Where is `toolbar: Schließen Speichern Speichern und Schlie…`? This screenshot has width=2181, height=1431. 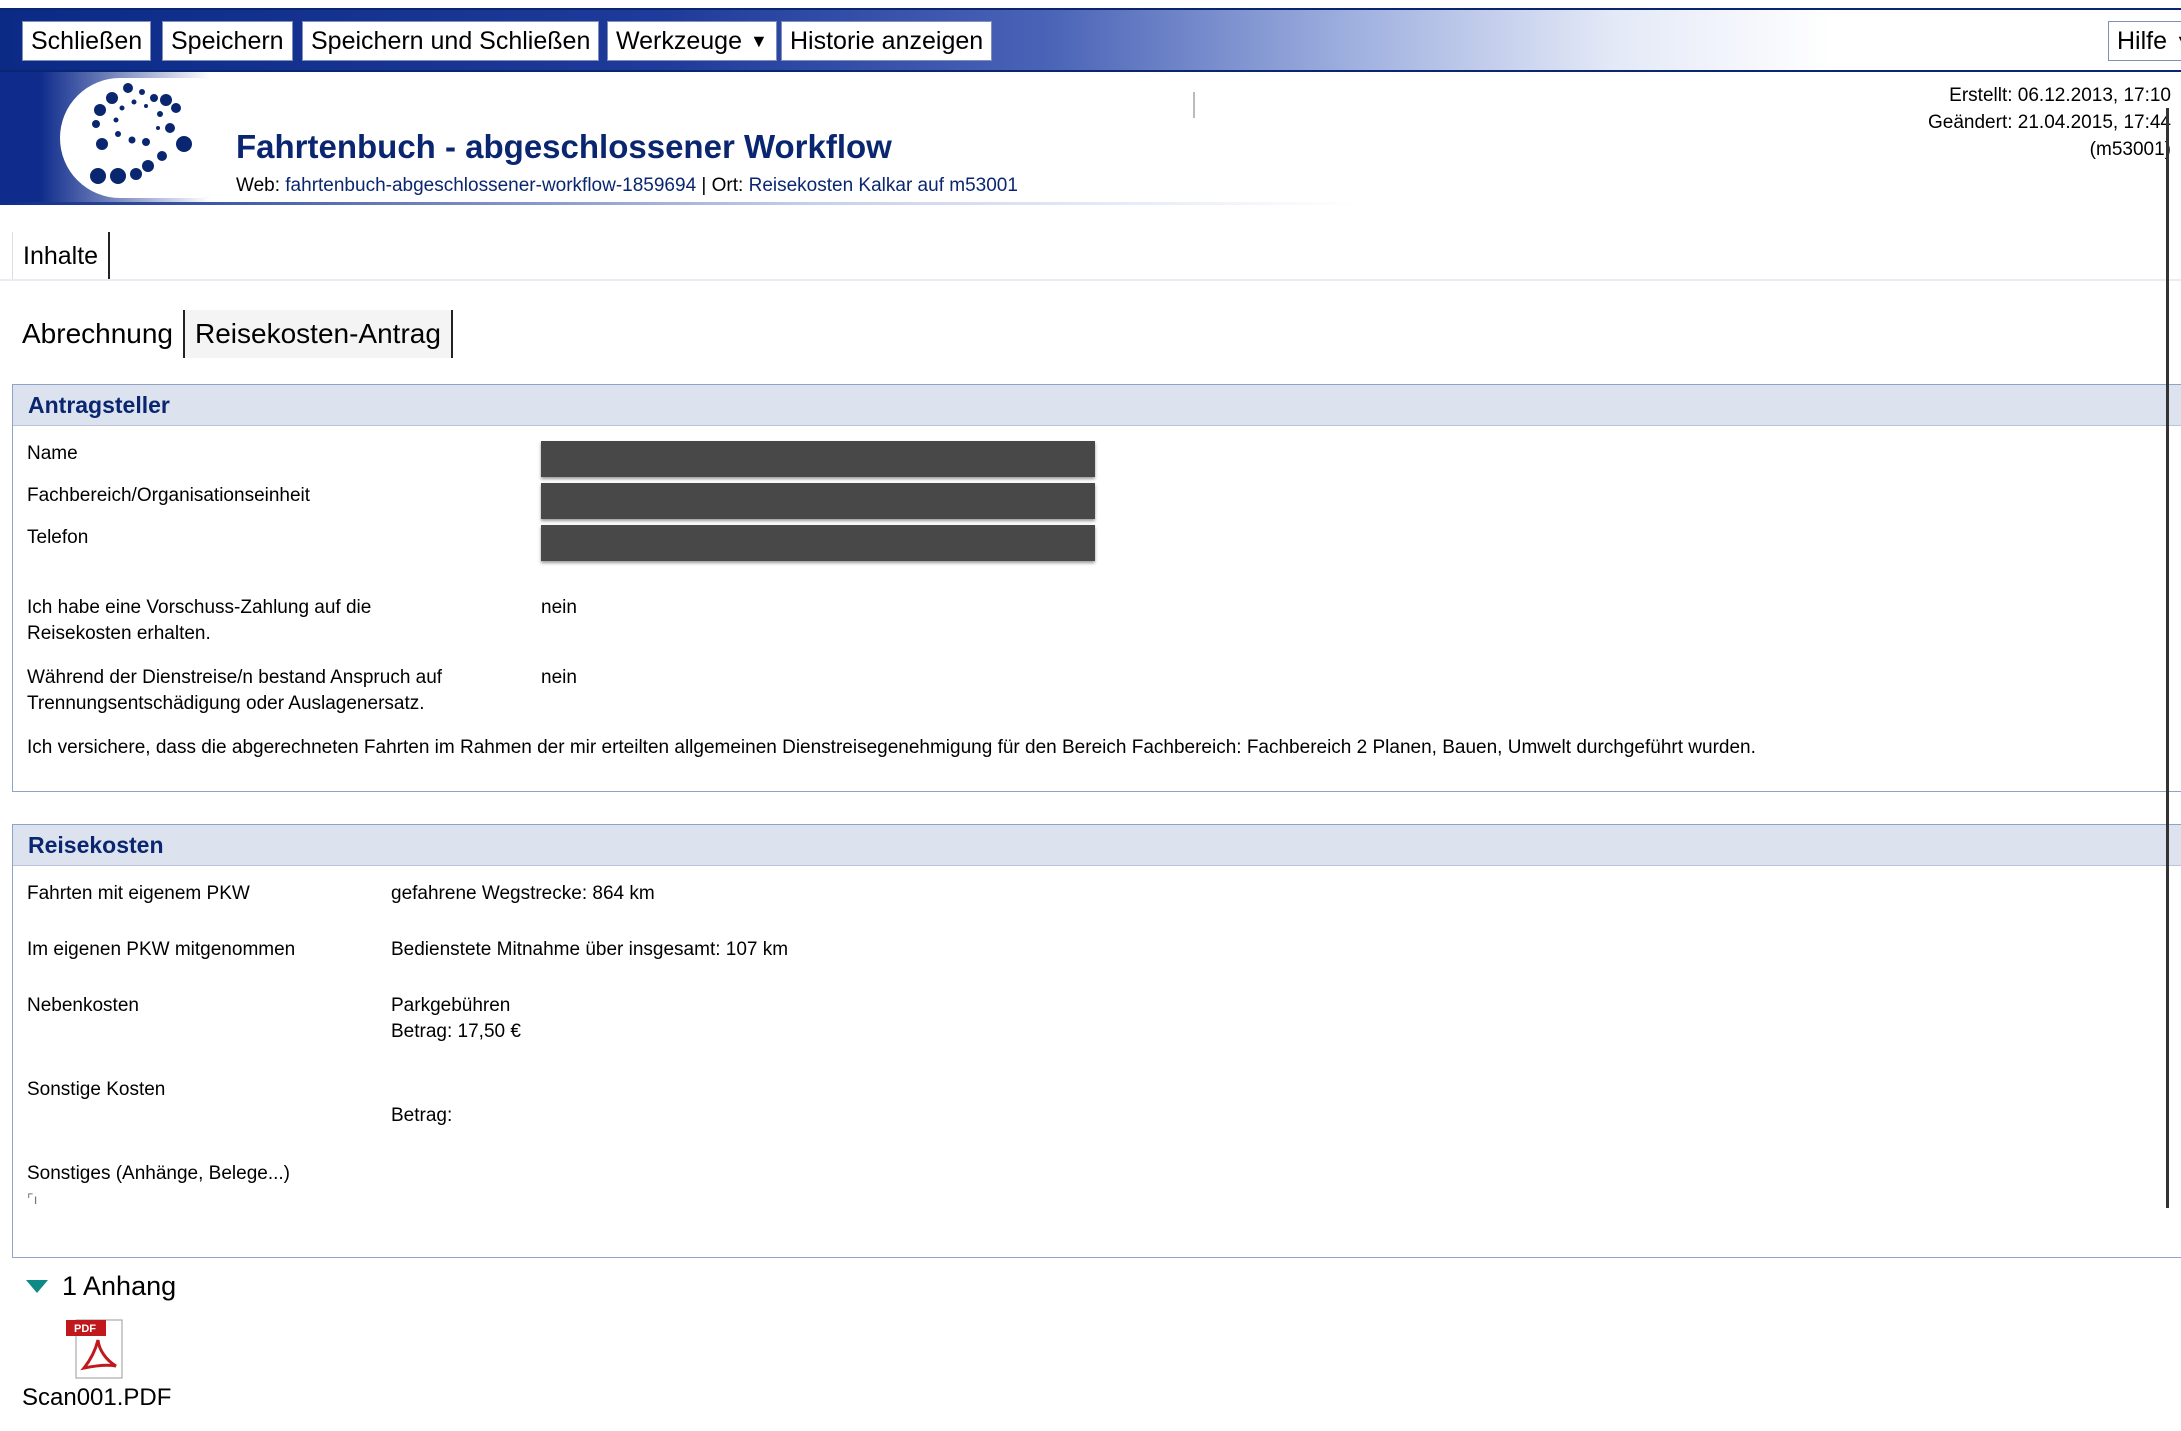
toolbar: Schließen Speichern Speichern und Schlie… is located at coordinates (1090, 40).